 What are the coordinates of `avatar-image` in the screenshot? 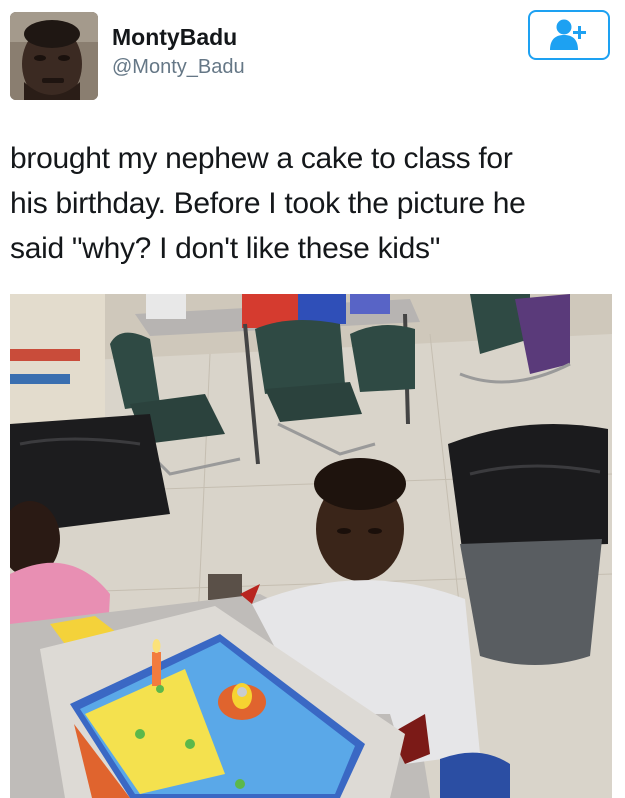 It's located at (54, 56).